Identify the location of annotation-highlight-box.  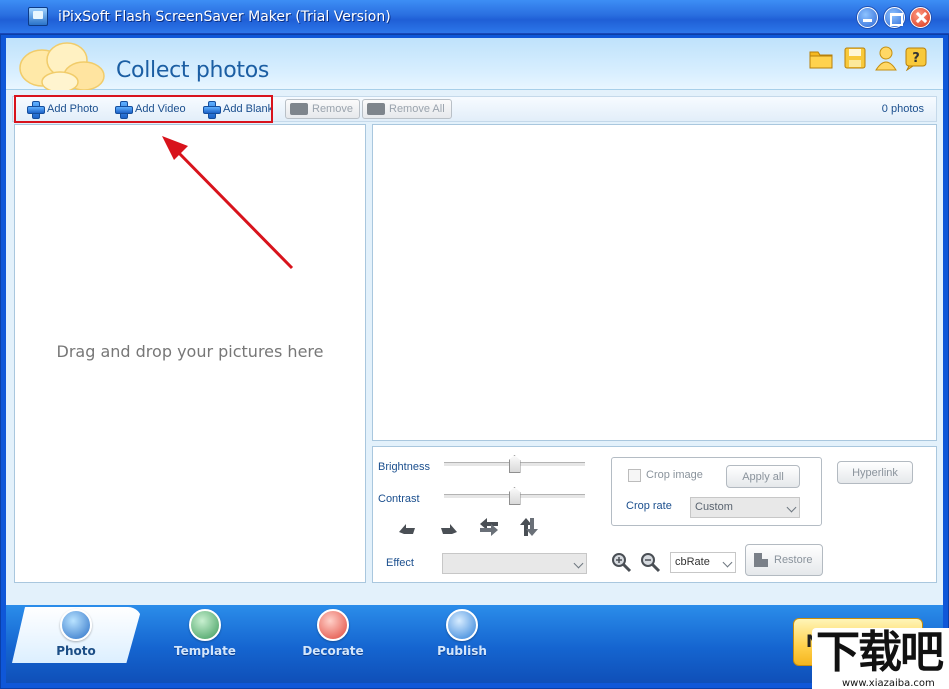
(143, 109).